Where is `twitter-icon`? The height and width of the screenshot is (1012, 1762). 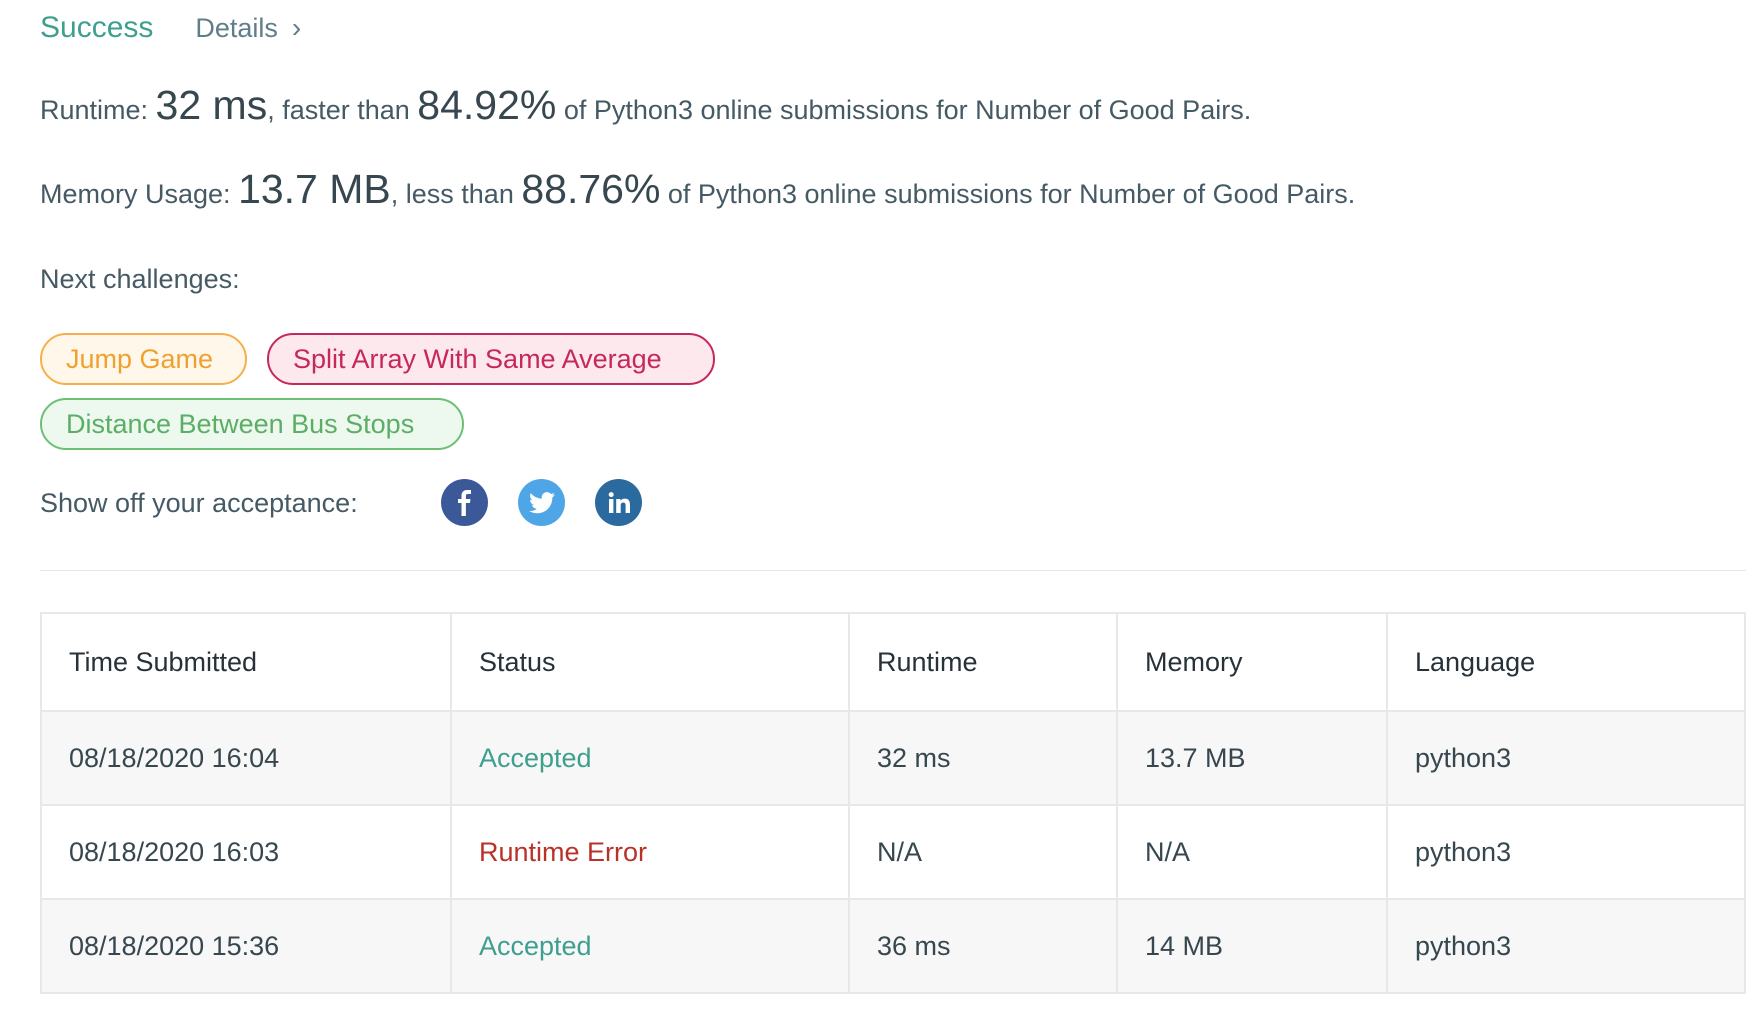
twitter-icon is located at coordinates (541, 502).